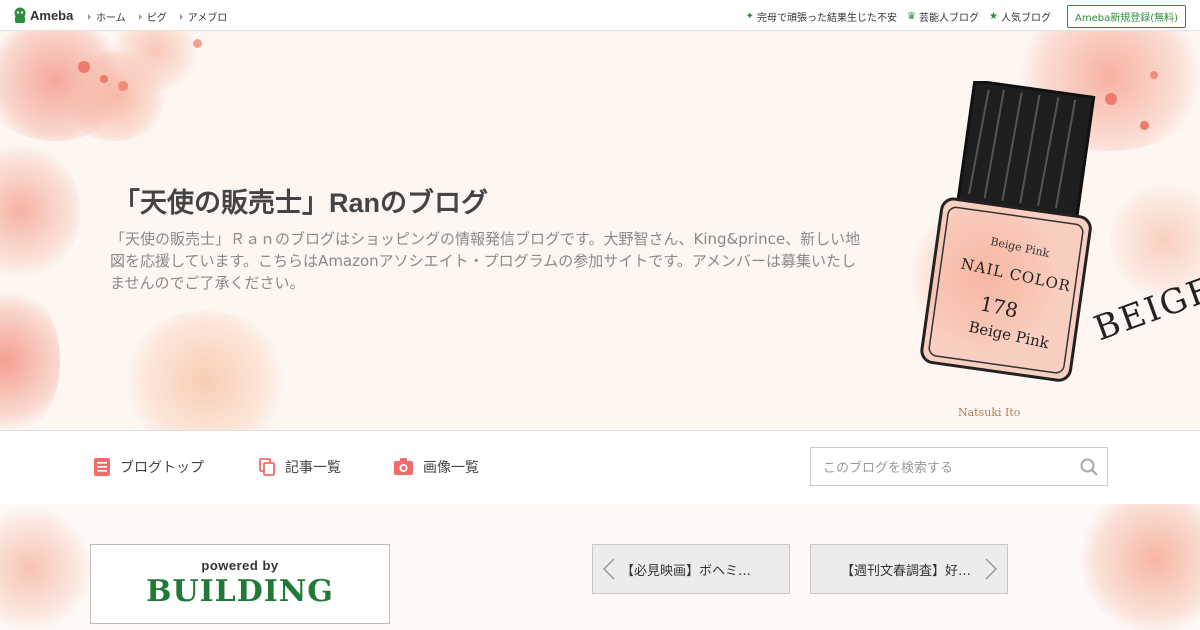 This screenshot has height=630, width=1200. Describe the element at coordinates (451, 468) in the screenshot. I see `nav-image-list-label: 画像一覧` at that location.